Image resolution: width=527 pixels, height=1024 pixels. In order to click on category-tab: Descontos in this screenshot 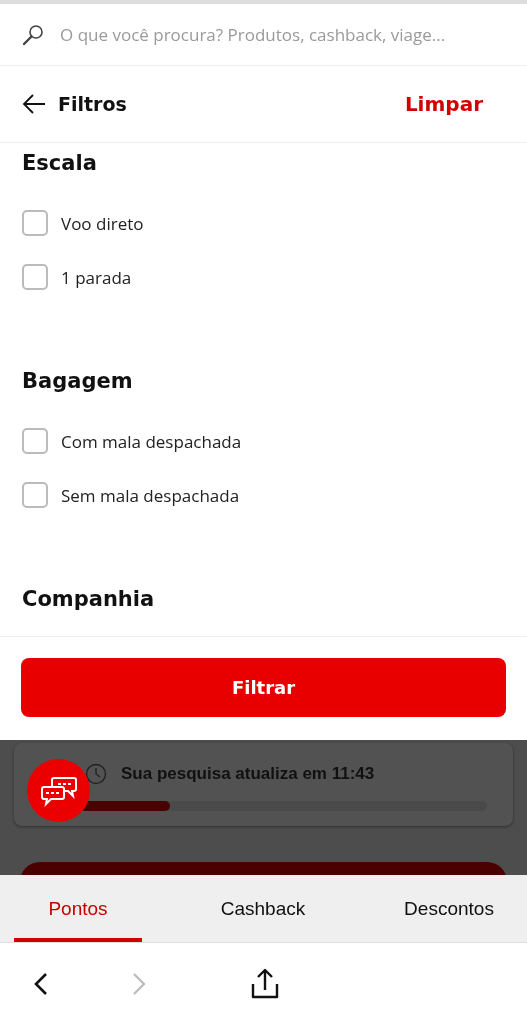, I will do `click(449, 908)`.